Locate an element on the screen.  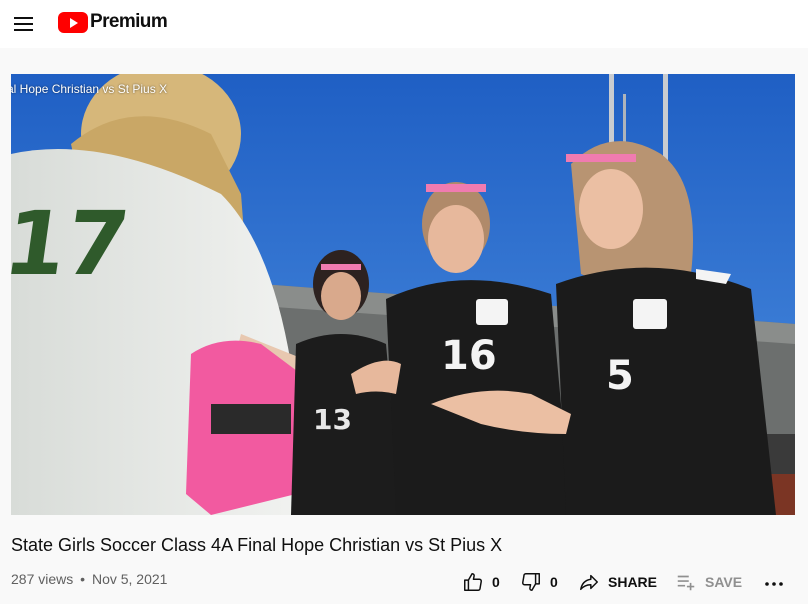
more-dots is located at coordinates (774, 584).